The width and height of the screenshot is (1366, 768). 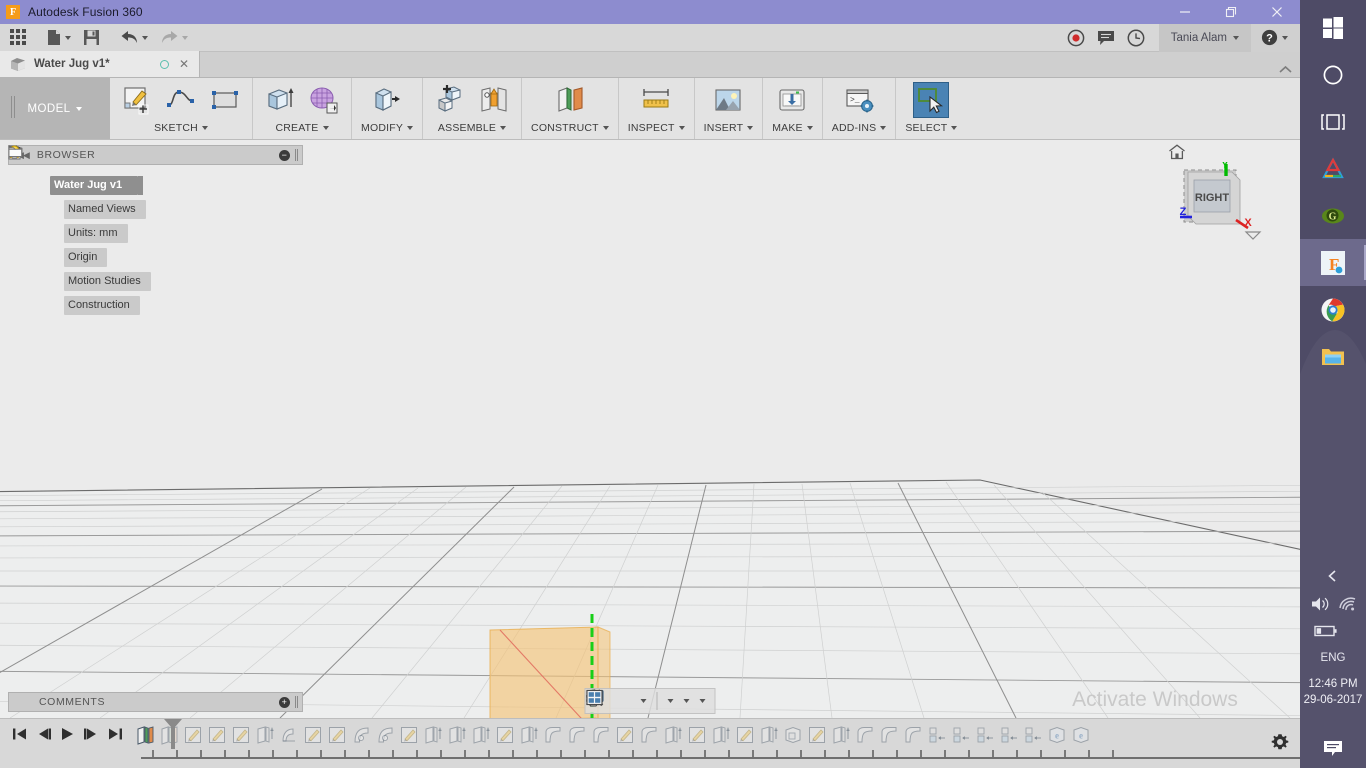 I want to click on view-cube: RIGHT Y Z X, so click(x=1215, y=194).